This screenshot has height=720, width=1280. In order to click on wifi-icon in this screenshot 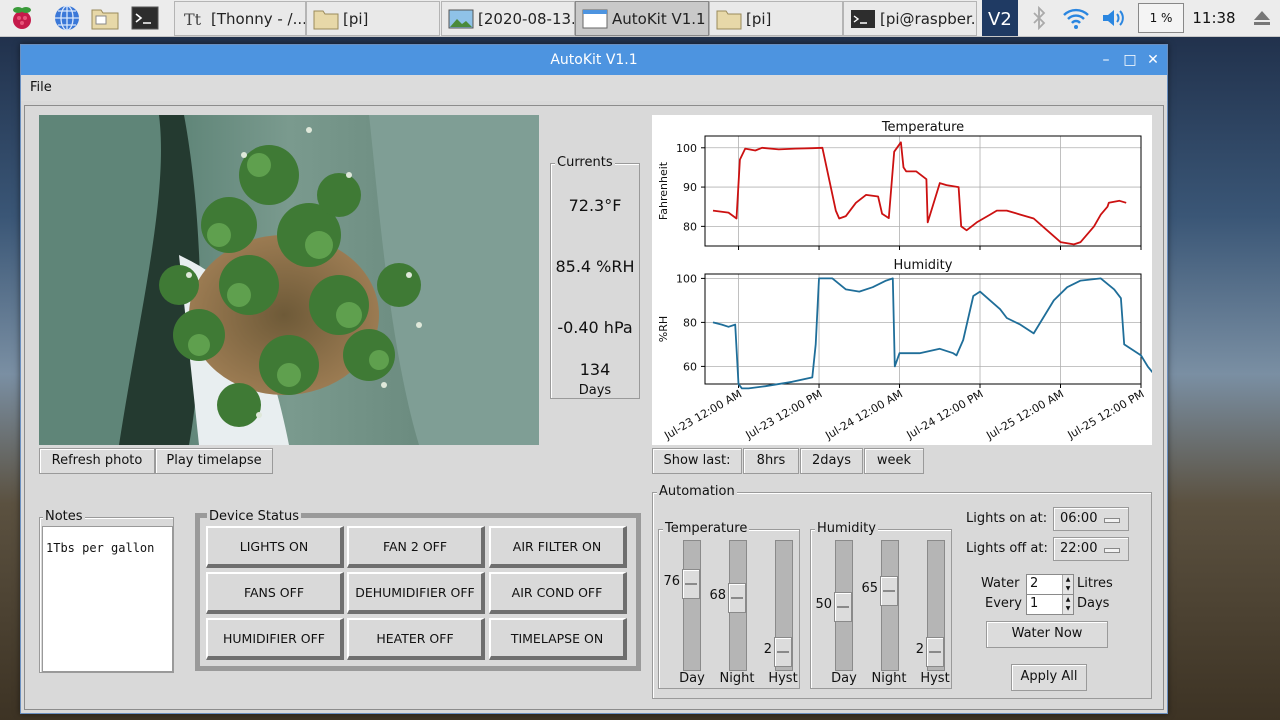, I will do `click(1076, 18)`.